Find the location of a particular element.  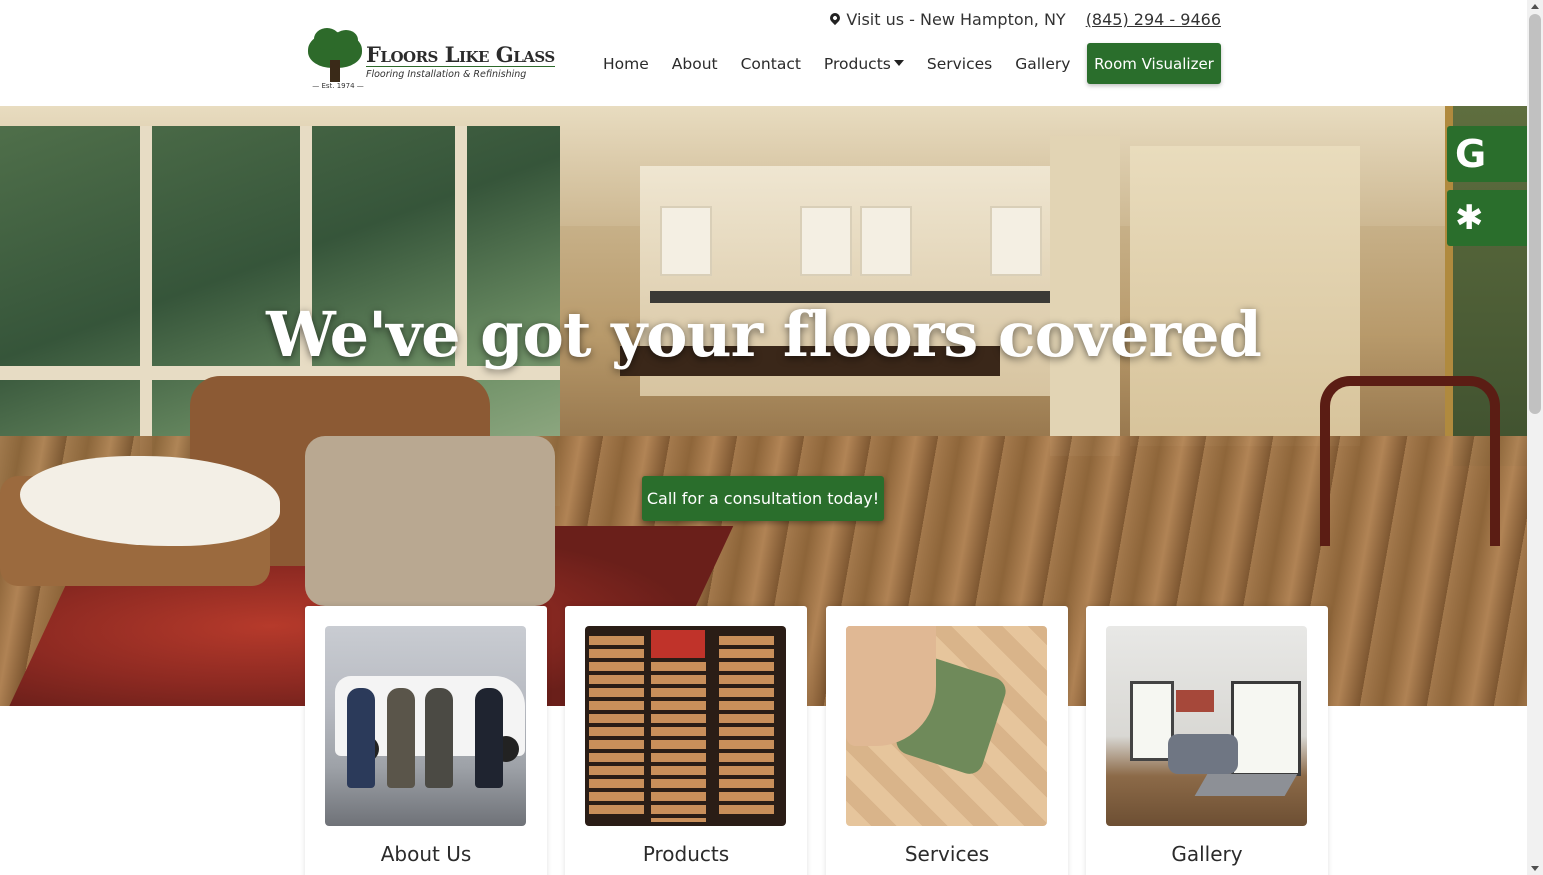

nav-products-label: Products is located at coordinates (857, 64).